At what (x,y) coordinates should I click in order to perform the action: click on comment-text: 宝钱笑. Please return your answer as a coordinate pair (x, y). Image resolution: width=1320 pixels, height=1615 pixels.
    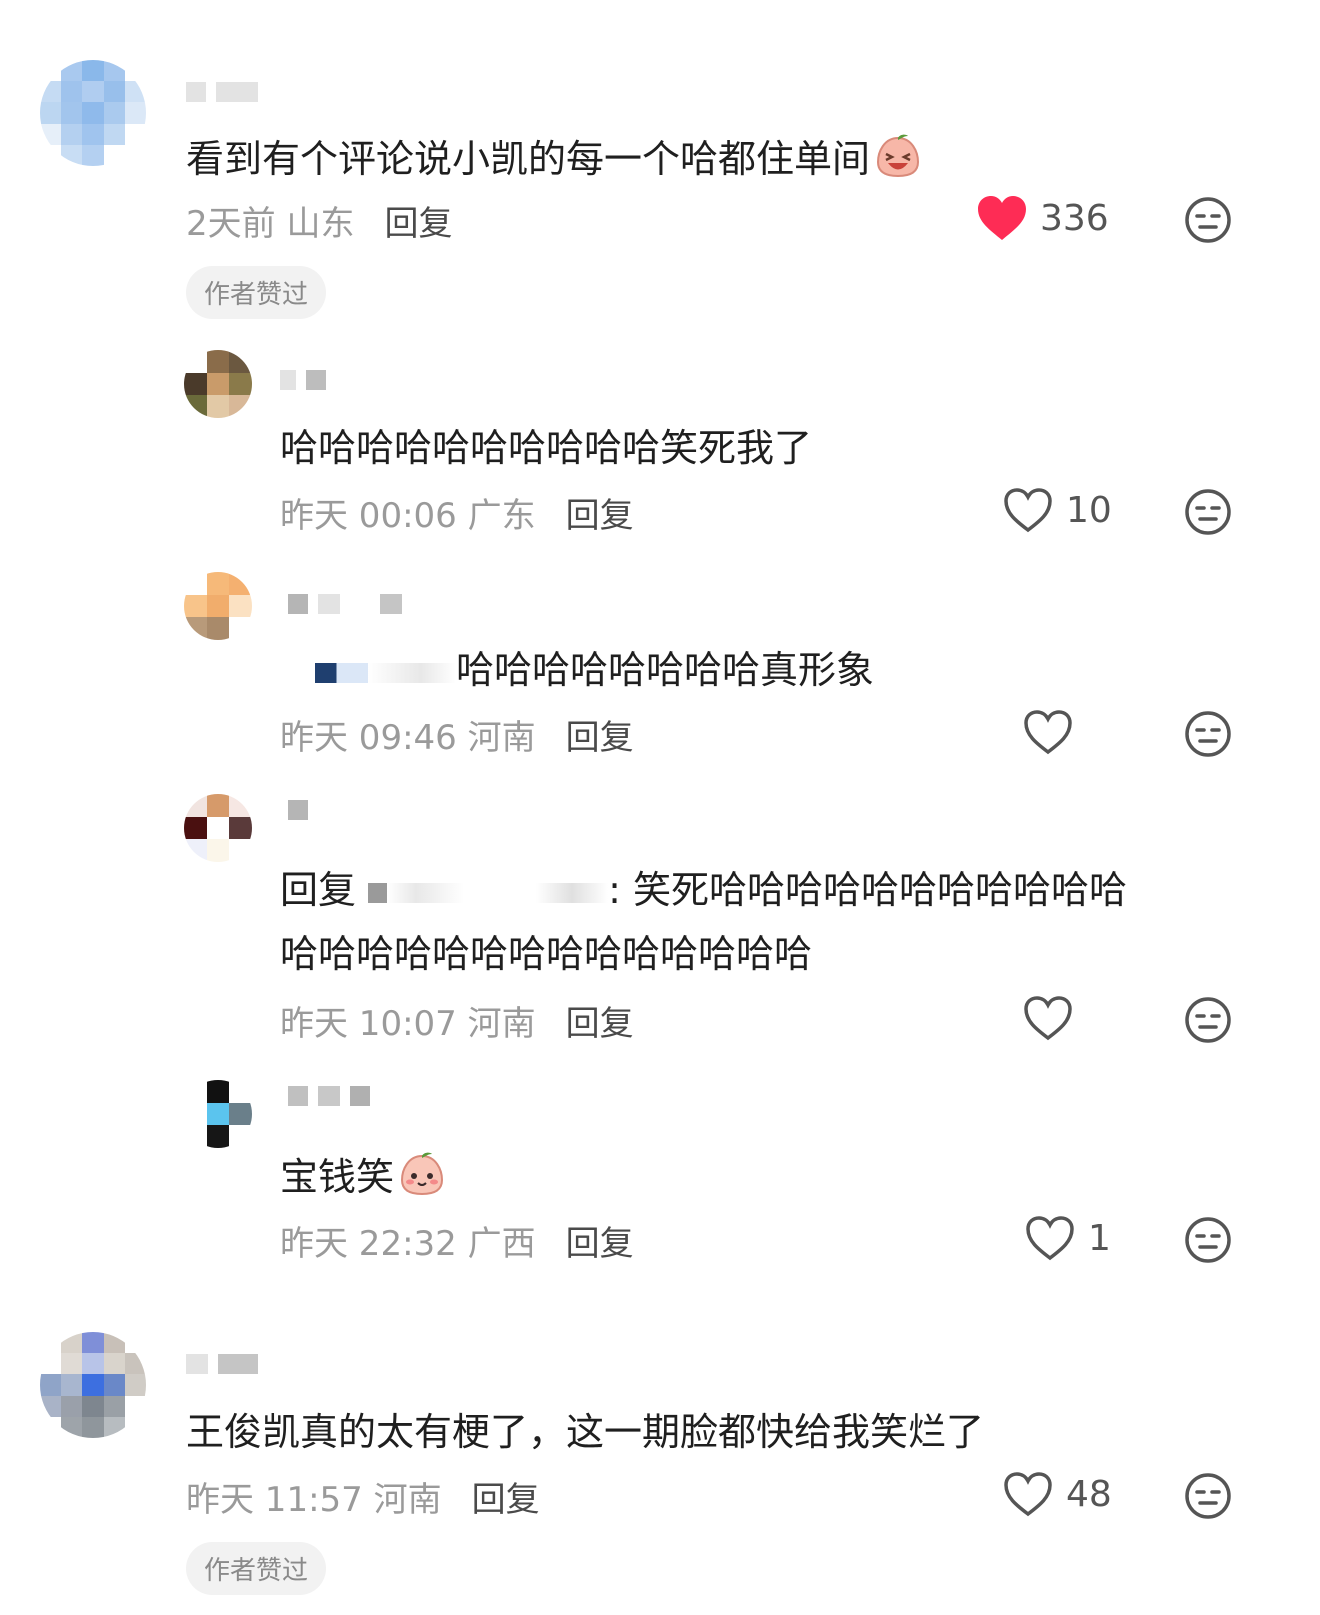
    Looking at the image, I should click on (363, 1179).